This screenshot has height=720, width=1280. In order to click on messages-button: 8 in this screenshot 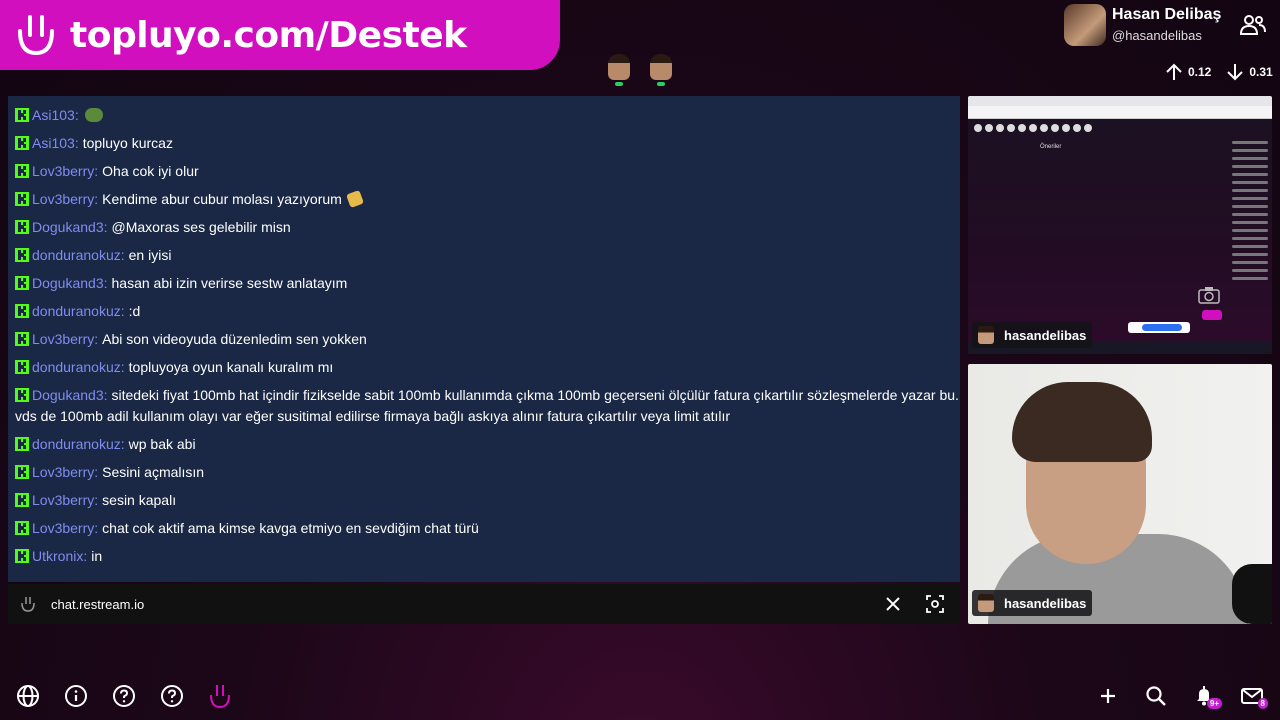, I will do `click(1254, 696)`.